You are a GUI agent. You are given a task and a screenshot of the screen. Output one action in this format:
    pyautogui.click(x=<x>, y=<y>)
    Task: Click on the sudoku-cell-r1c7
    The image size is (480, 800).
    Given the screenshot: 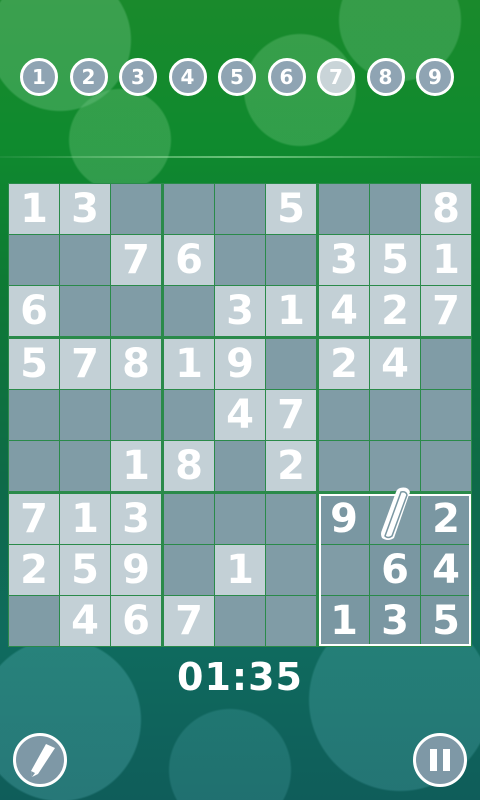 What is the action you would take?
    pyautogui.click(x=344, y=209)
    